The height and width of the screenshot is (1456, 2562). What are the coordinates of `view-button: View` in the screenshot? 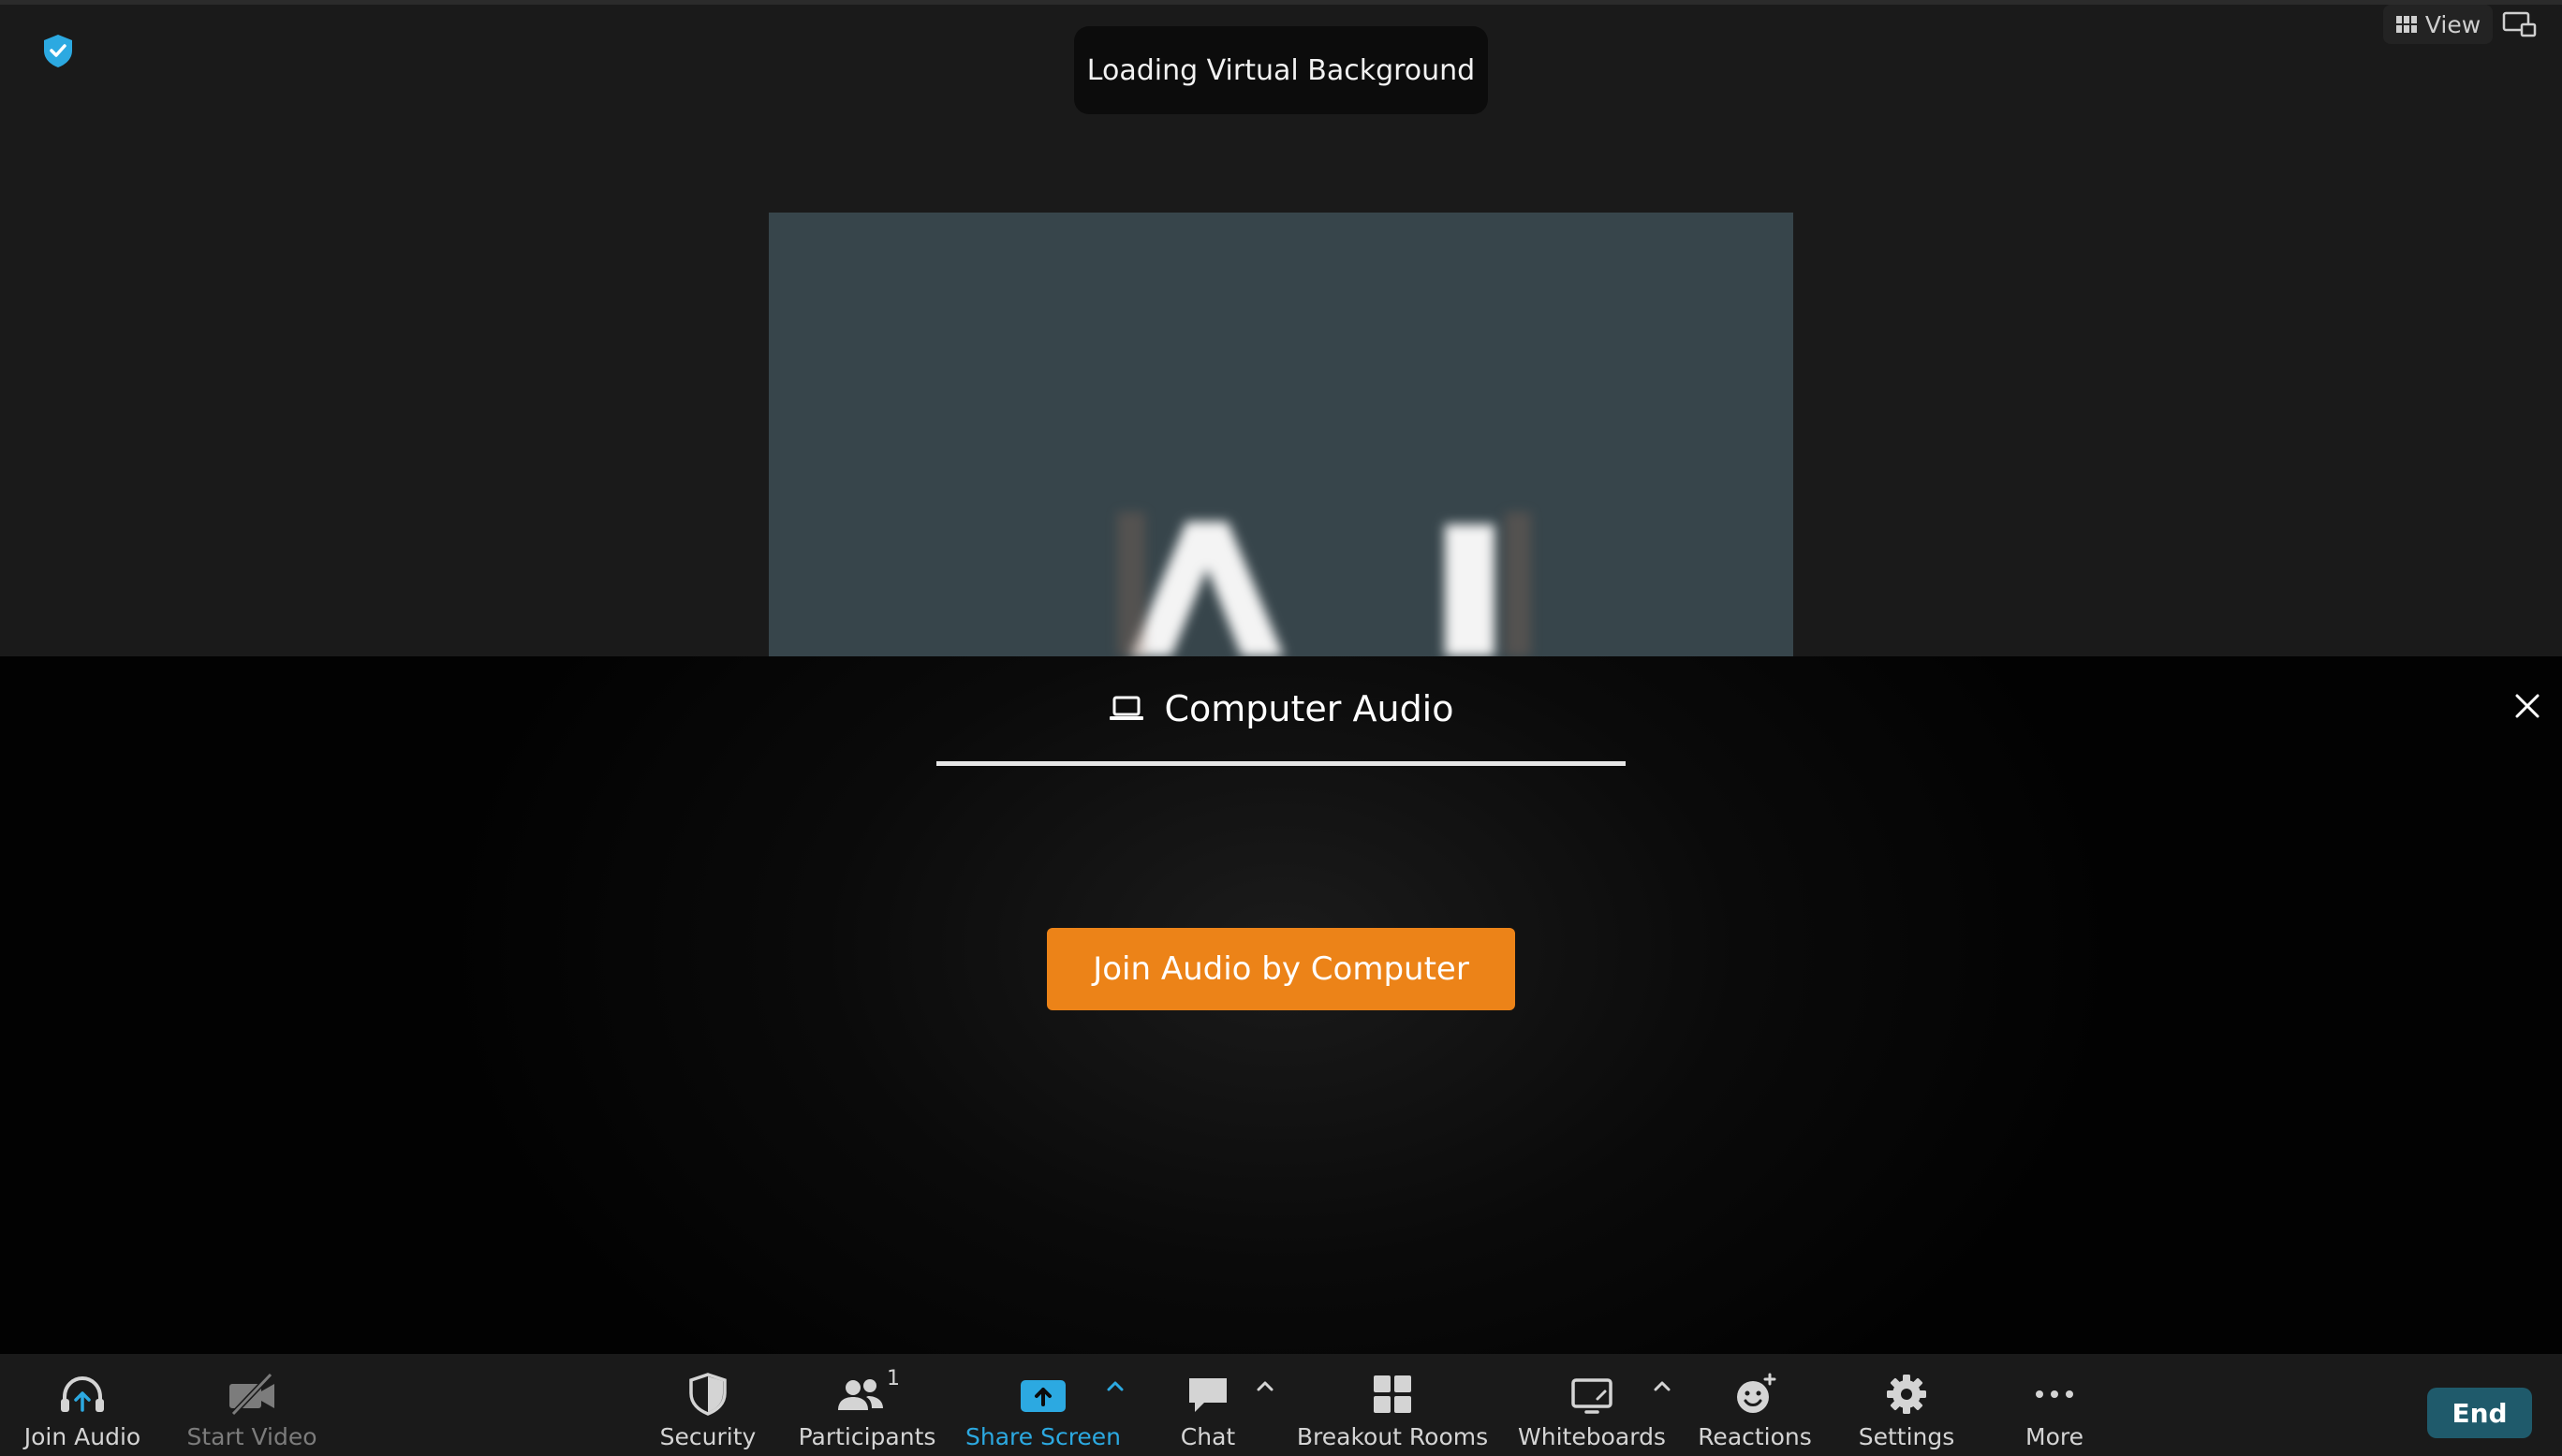 It's located at (2438, 24).